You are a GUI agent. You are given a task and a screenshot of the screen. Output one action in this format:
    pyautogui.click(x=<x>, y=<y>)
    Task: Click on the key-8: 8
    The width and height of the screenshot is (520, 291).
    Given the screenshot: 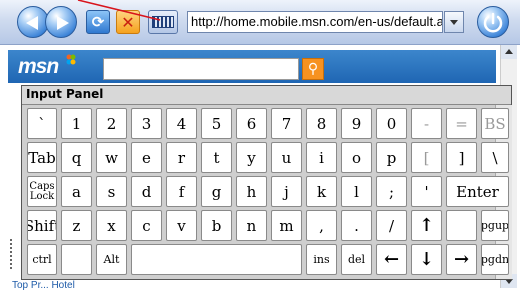 What is the action you would take?
    pyautogui.click(x=321, y=123)
    